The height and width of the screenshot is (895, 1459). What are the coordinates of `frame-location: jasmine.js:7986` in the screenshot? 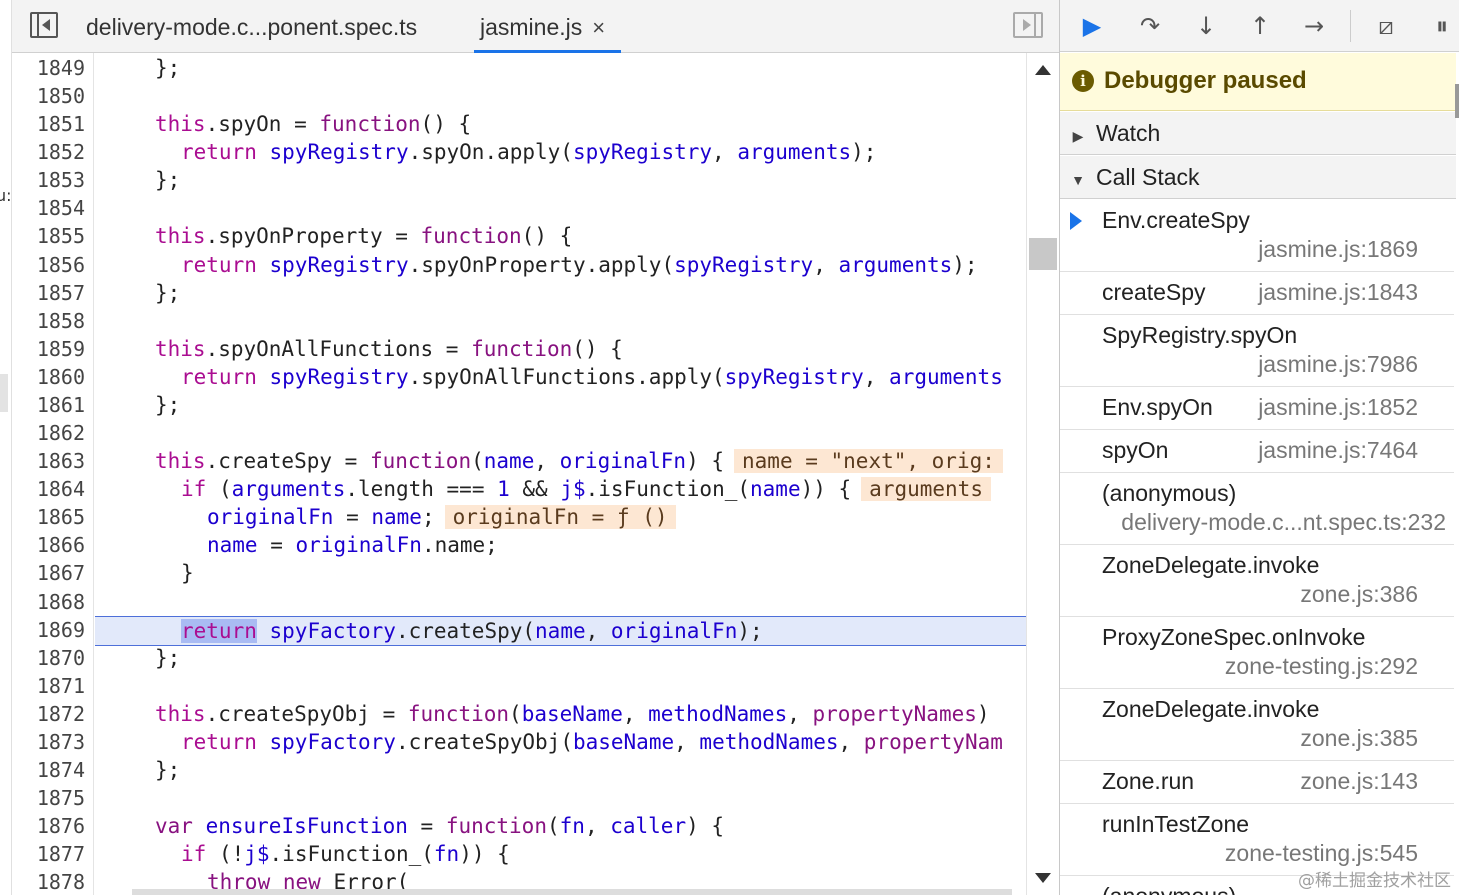 It's located at (1338, 364).